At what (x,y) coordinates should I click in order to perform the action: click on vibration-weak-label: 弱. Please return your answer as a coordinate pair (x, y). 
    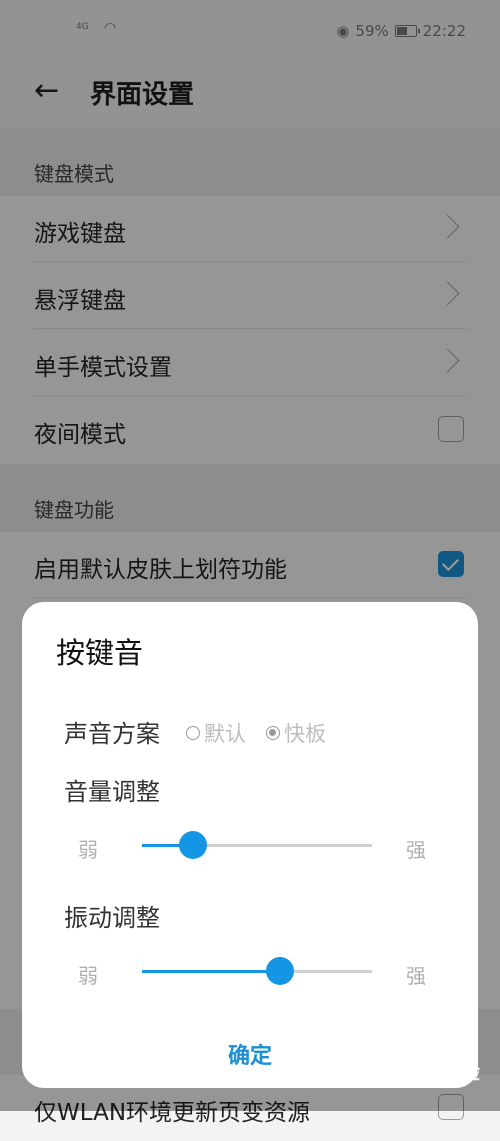
    Looking at the image, I should click on (88, 976).